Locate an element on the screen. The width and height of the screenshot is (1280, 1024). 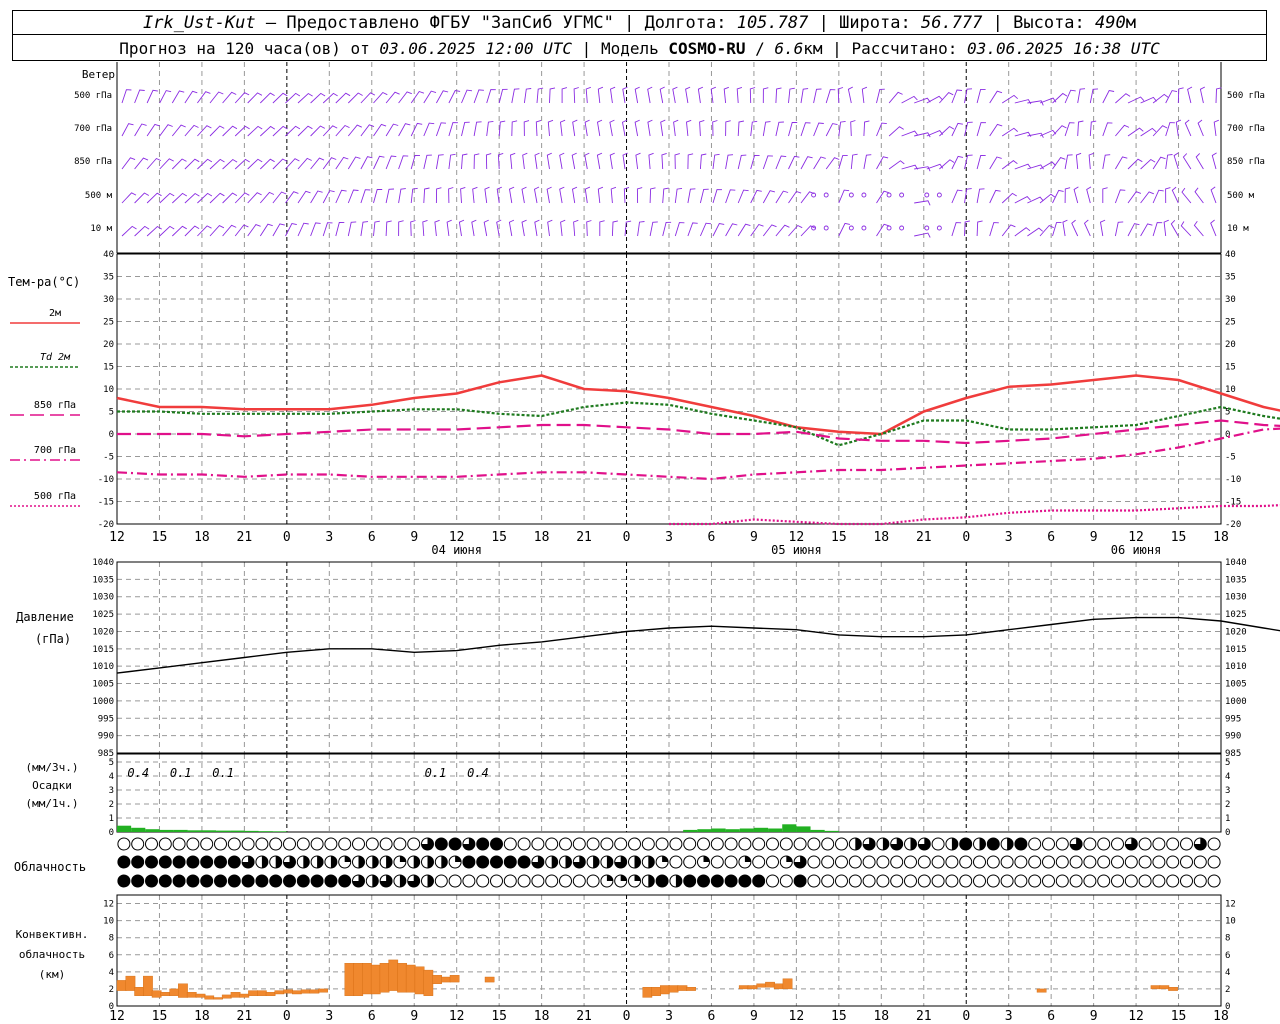
wind-level-label-left: 500 гПа is located at coordinates (93, 96).